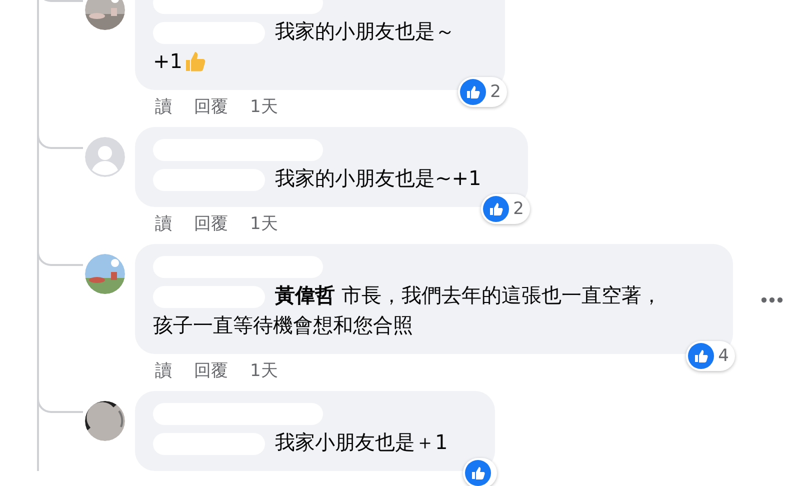 The width and height of the screenshot is (800, 486). What do you see at coordinates (407, 310) in the screenshot?
I see `comment-text: 黃偉哲 市長，我們去年的這張也一直空著，孩子一直等待機會想和您合照` at bounding box center [407, 310].